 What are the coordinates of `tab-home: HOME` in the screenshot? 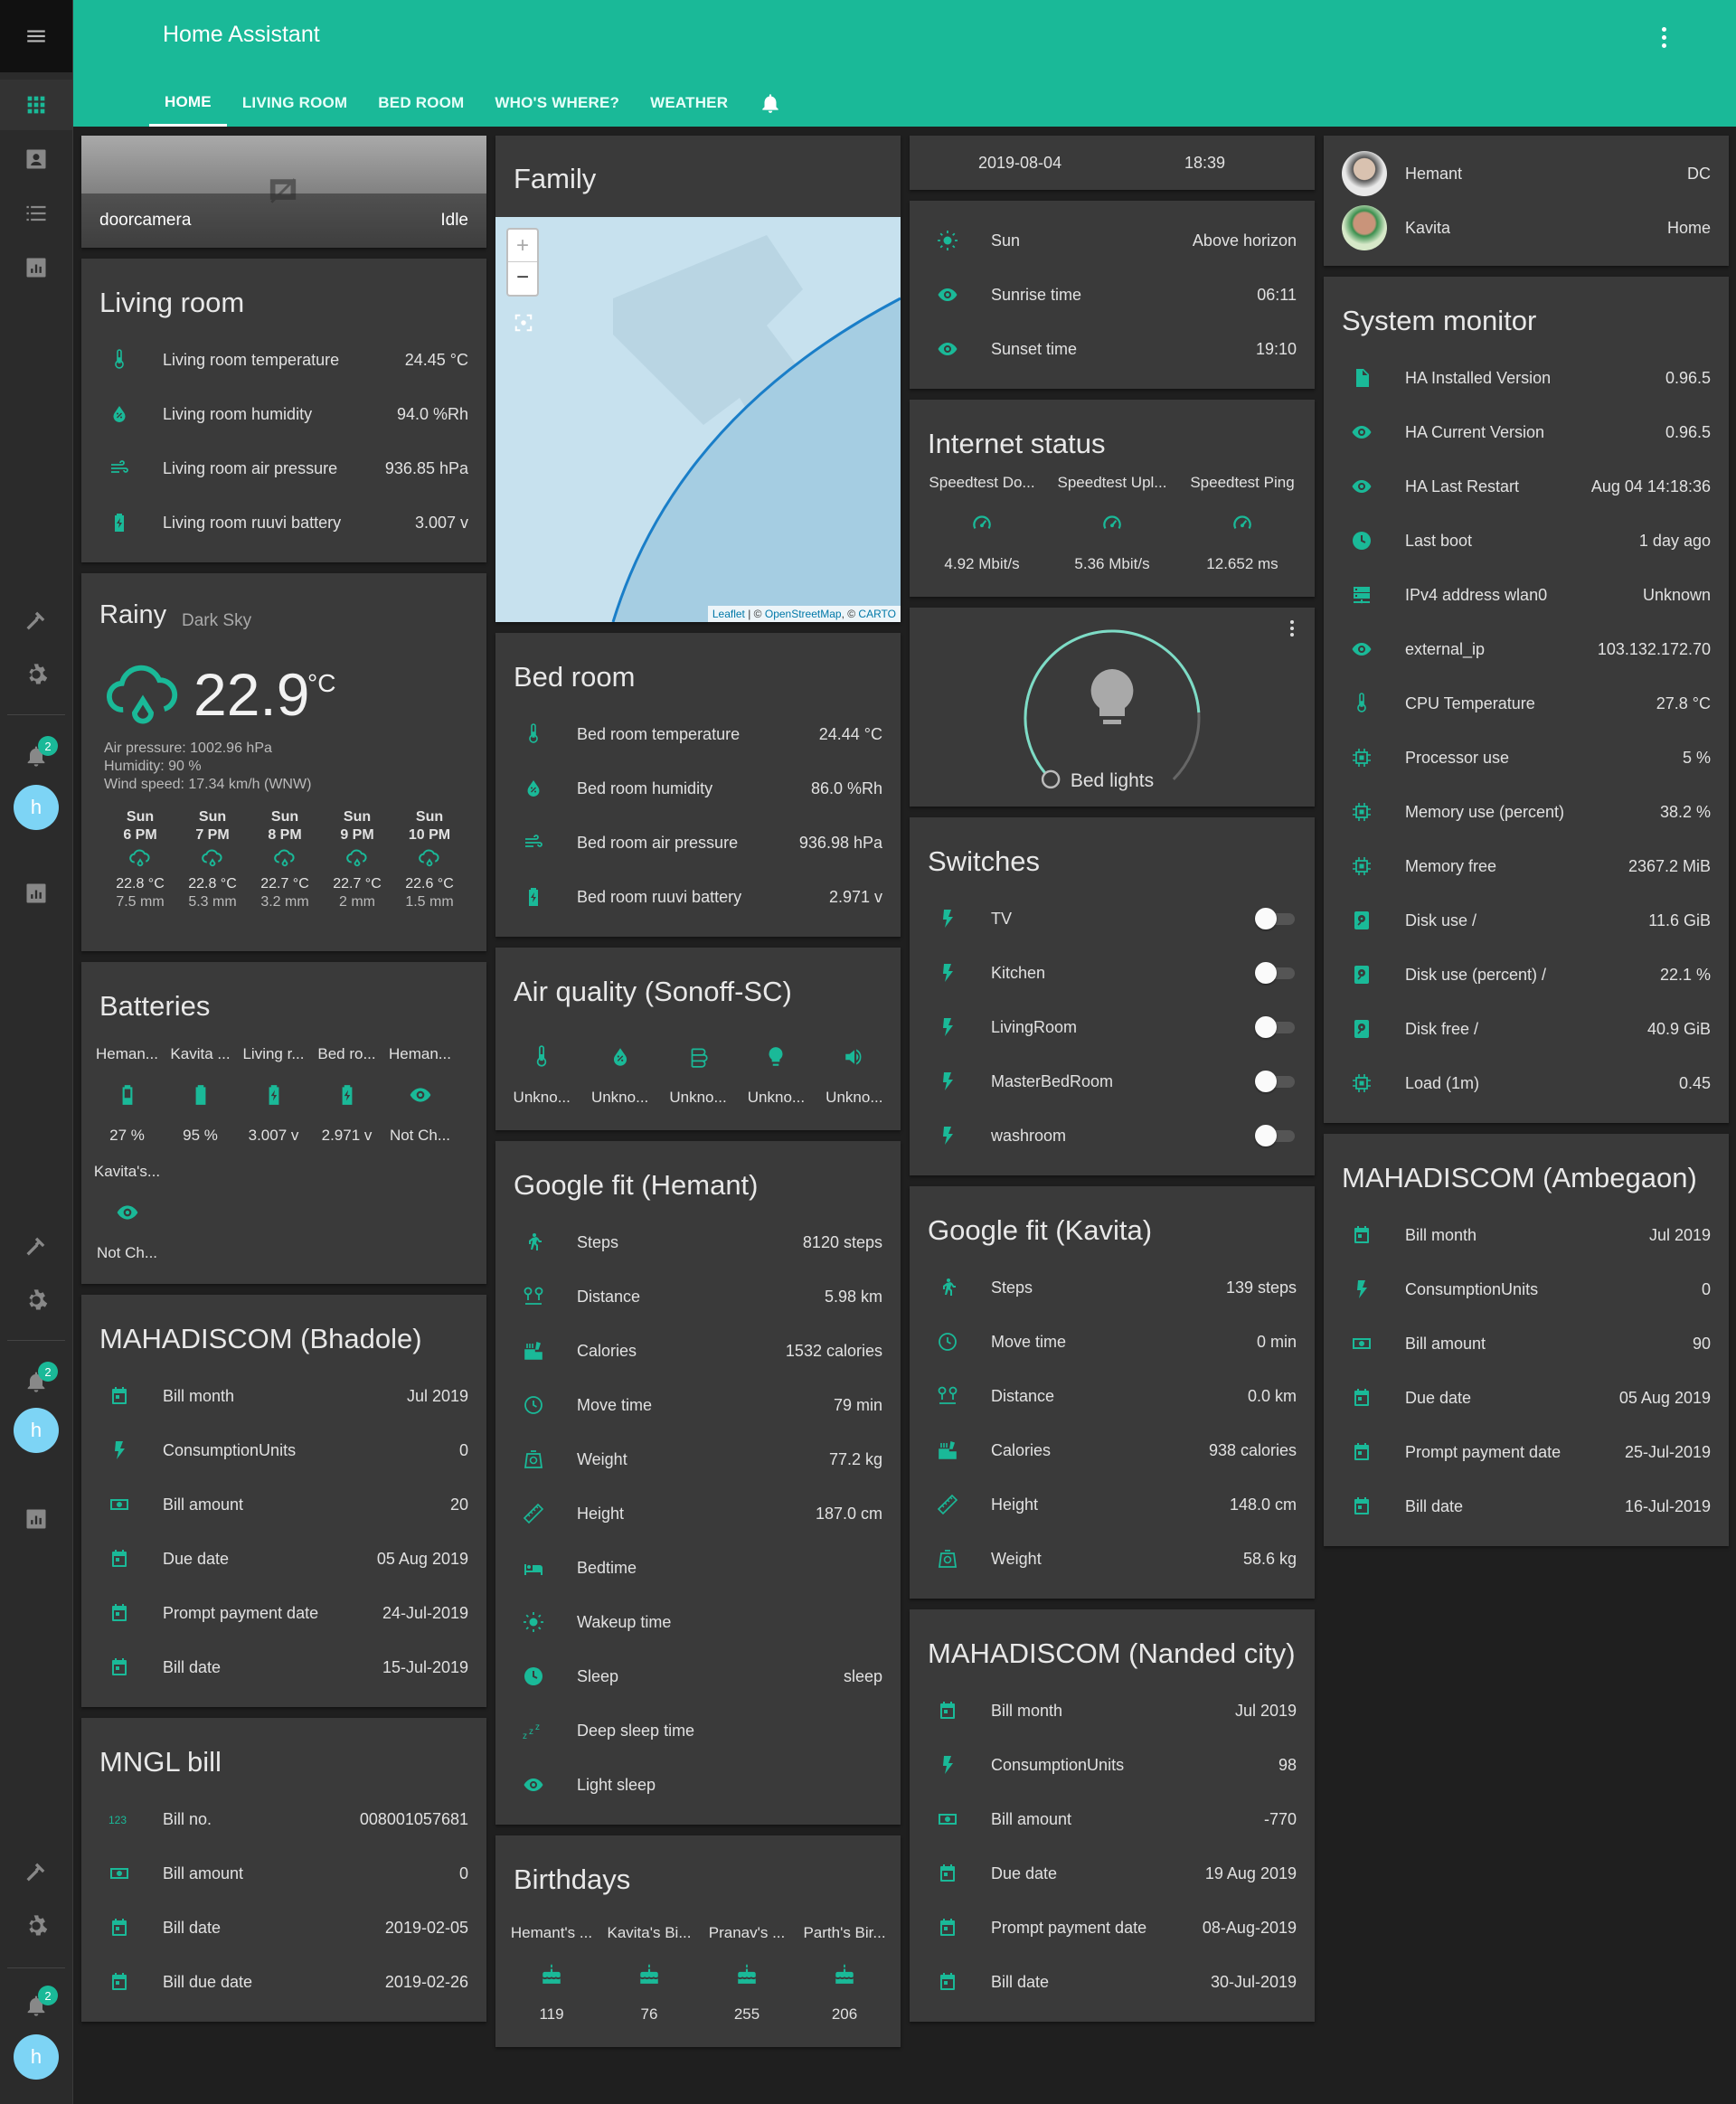 It's located at (188, 103).